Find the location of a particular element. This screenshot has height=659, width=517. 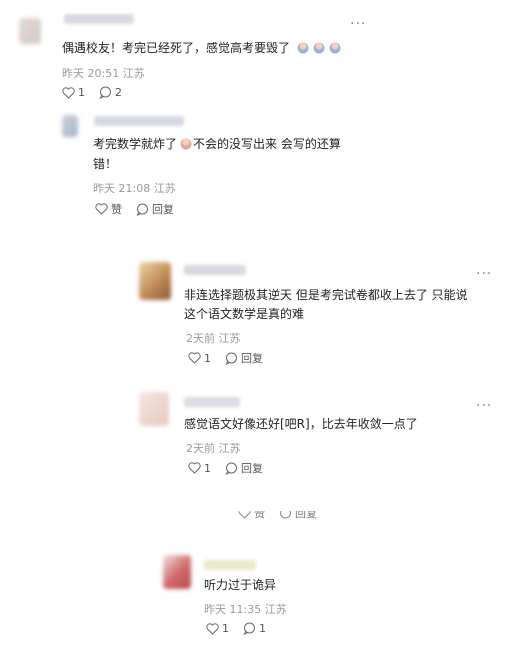

comment-actions: 1 1 is located at coordinates (236, 628).